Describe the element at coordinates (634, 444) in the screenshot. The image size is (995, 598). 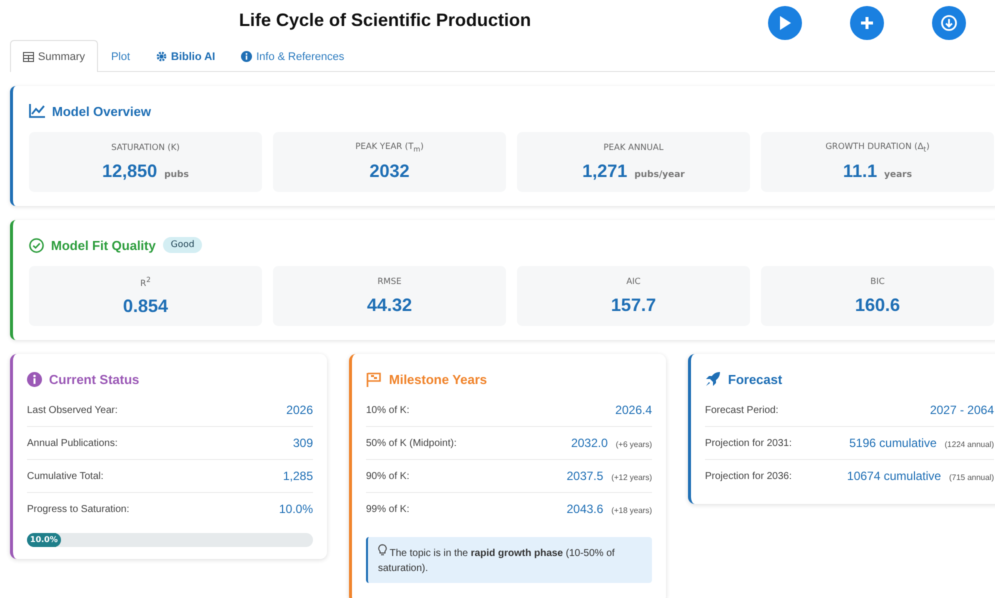
I see `row-note: (+6 years)` at that location.